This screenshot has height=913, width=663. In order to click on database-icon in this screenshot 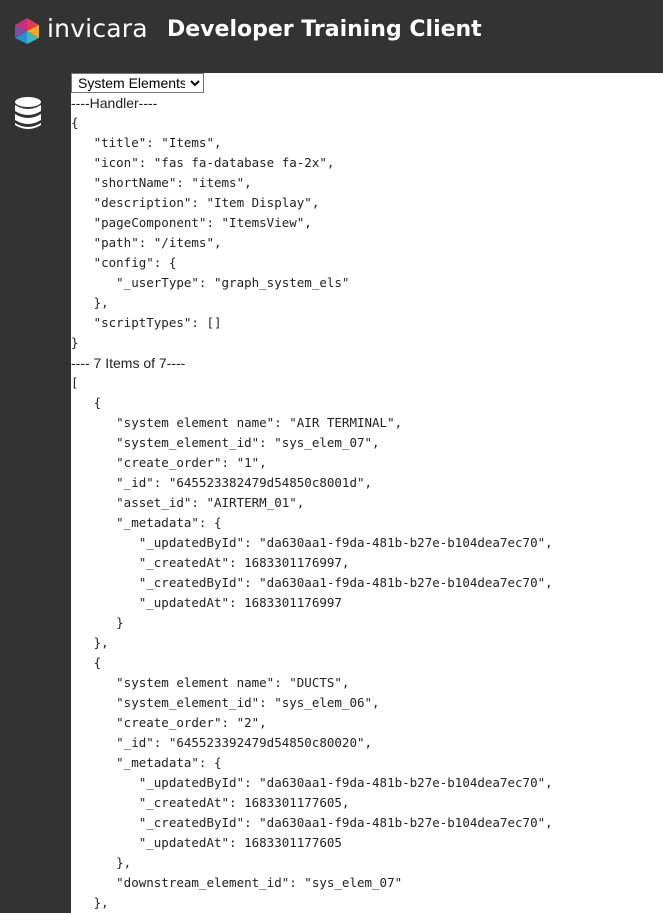, I will do `click(28, 113)`.